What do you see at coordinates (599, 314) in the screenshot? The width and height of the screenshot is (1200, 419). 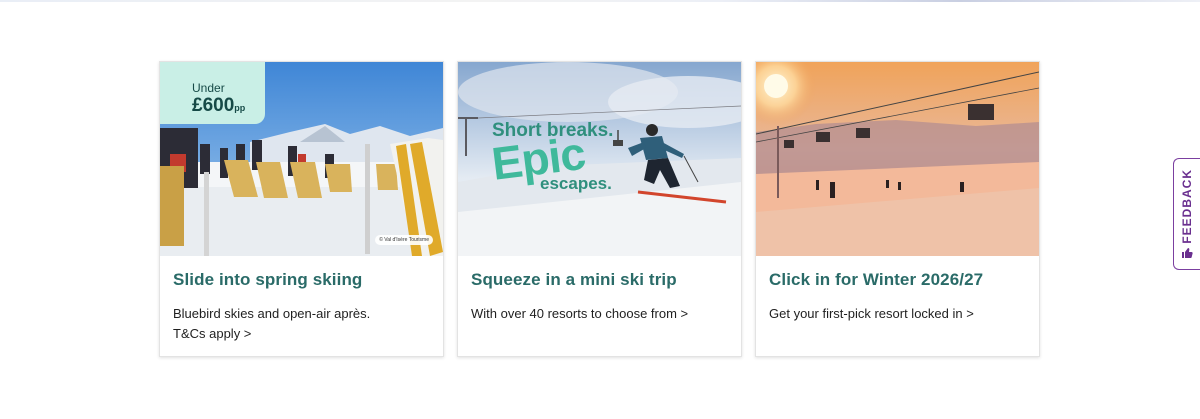 I see `card-description-link: With over 40 resorts to choose from >` at bounding box center [599, 314].